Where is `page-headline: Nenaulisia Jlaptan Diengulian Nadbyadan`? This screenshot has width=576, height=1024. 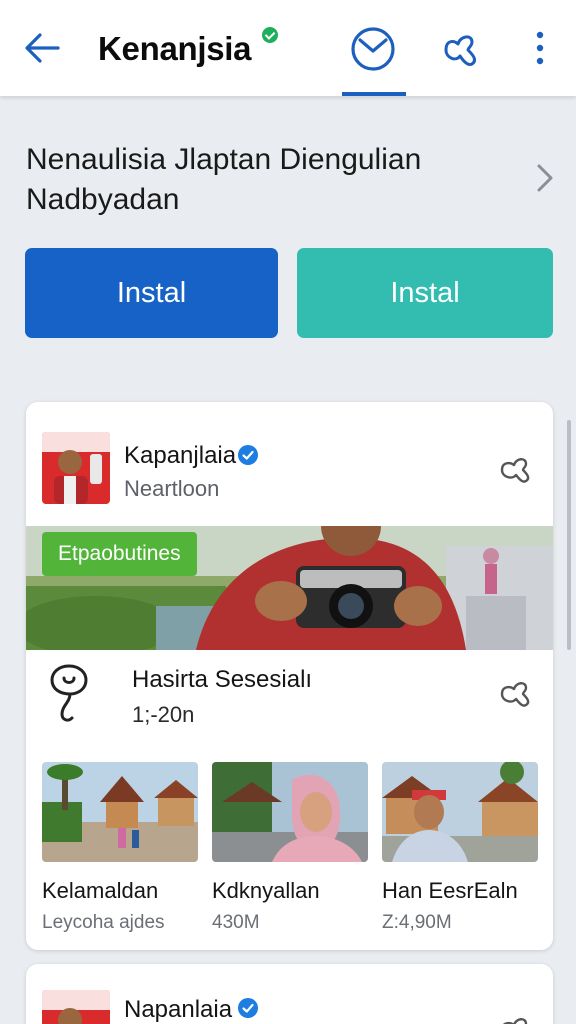
page-headline: Nenaulisia Jlaptan Diengulian Nadbyadan is located at coordinates (224, 179).